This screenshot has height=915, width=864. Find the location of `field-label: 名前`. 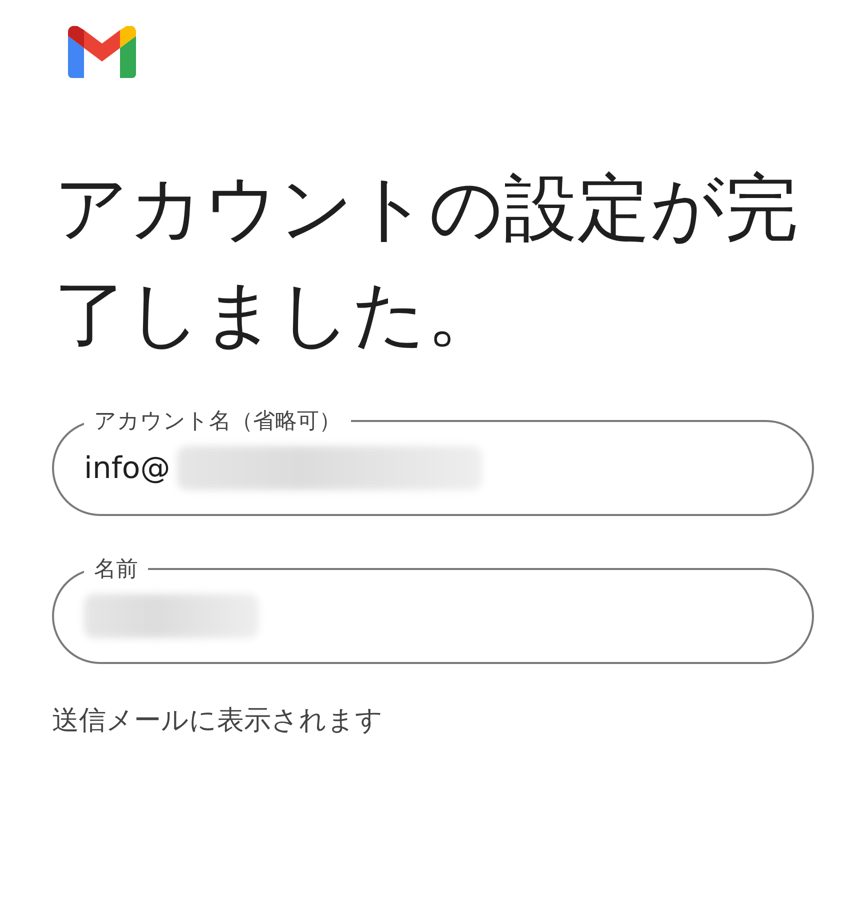

field-label: 名前 is located at coordinates (116, 570).